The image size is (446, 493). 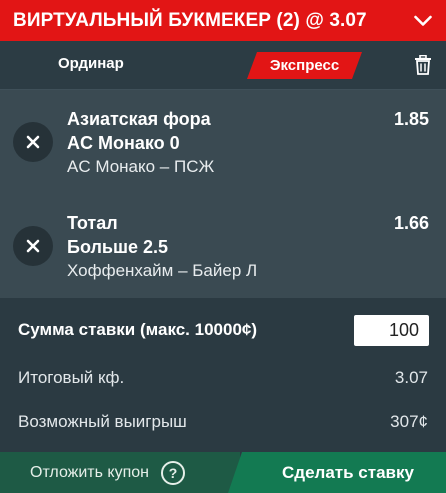 I want to click on tab-express-label: Экспресс, so click(x=304, y=65).